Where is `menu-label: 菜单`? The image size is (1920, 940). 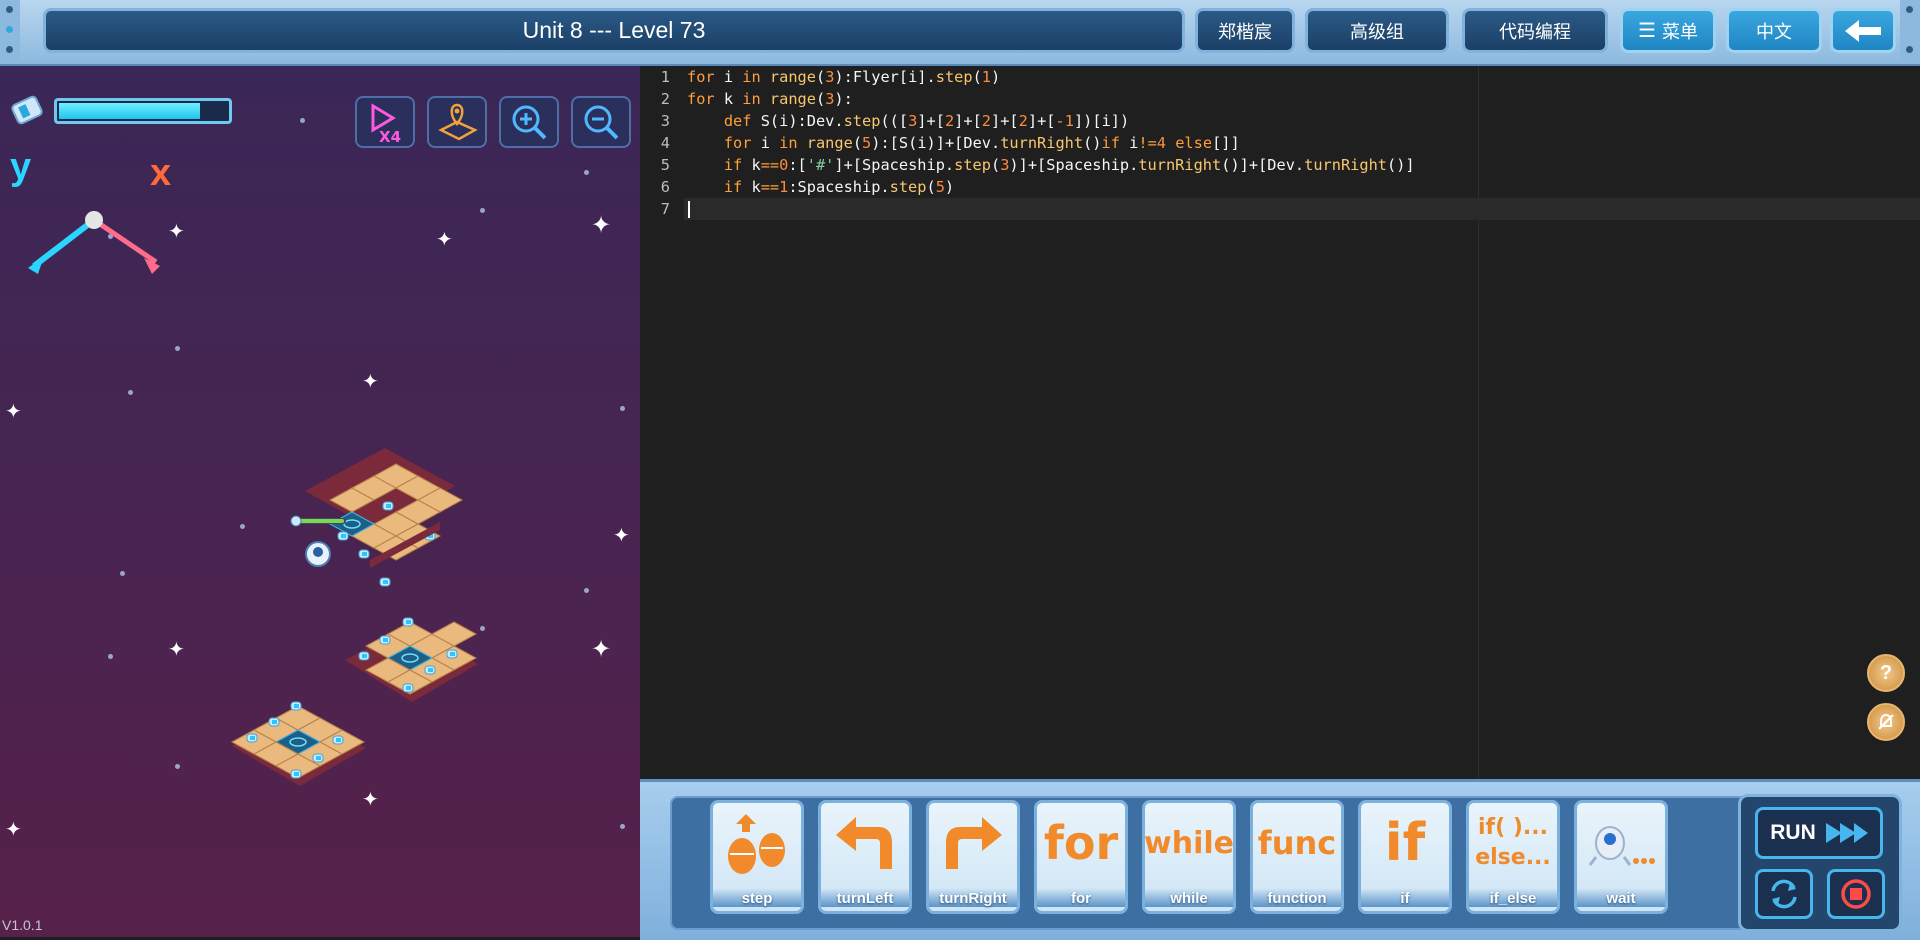 menu-label: 菜单 is located at coordinates (1679, 31).